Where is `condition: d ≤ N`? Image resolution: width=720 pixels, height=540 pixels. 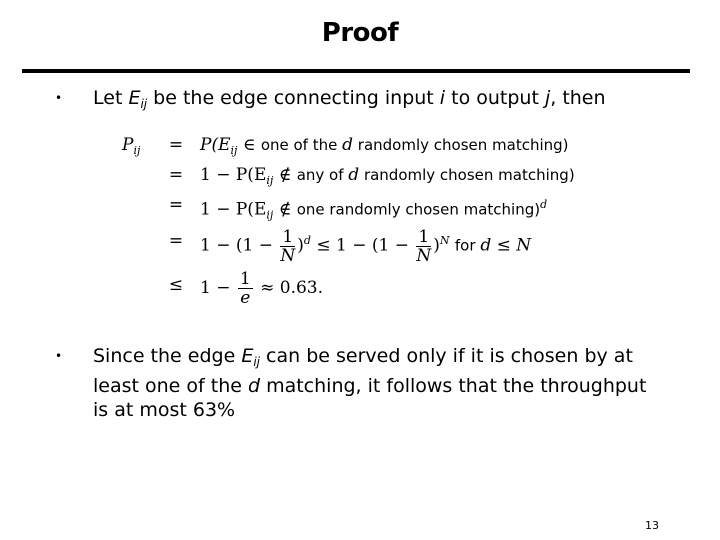 condition: d ≤ N is located at coordinates (506, 245).